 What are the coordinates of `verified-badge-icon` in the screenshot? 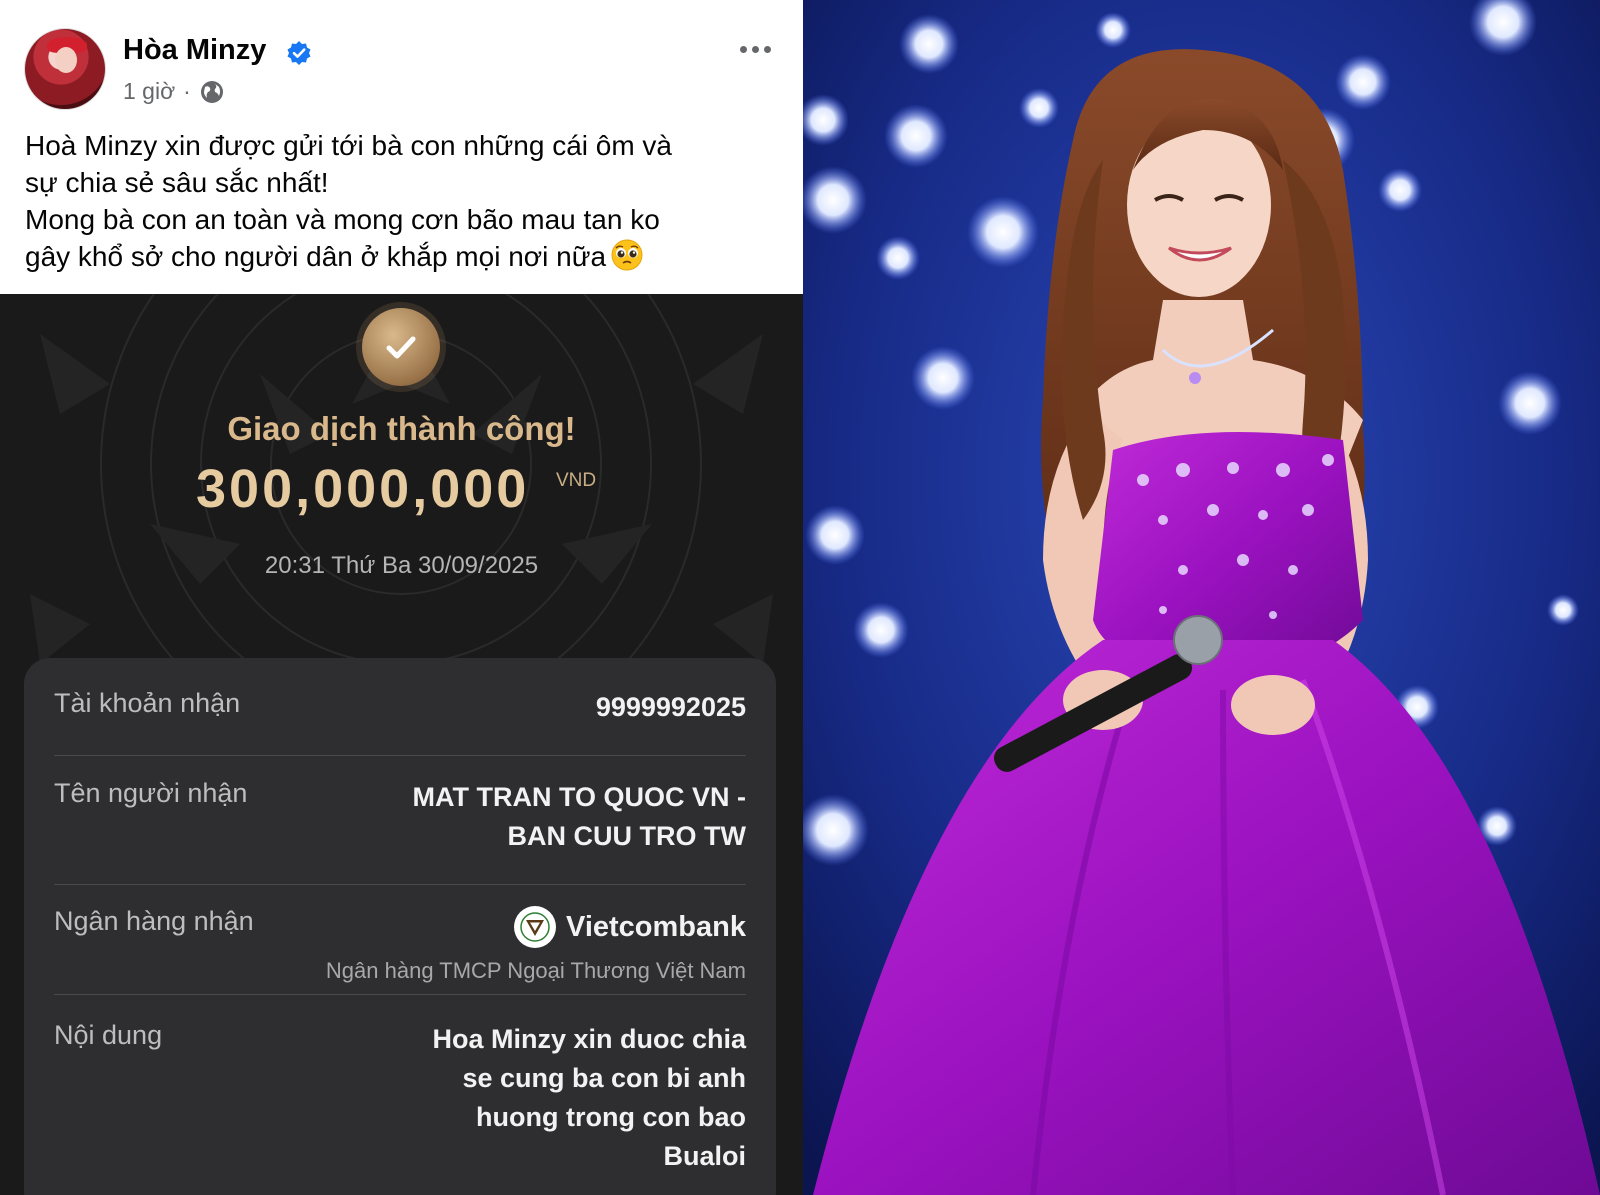 It's located at (299, 53).